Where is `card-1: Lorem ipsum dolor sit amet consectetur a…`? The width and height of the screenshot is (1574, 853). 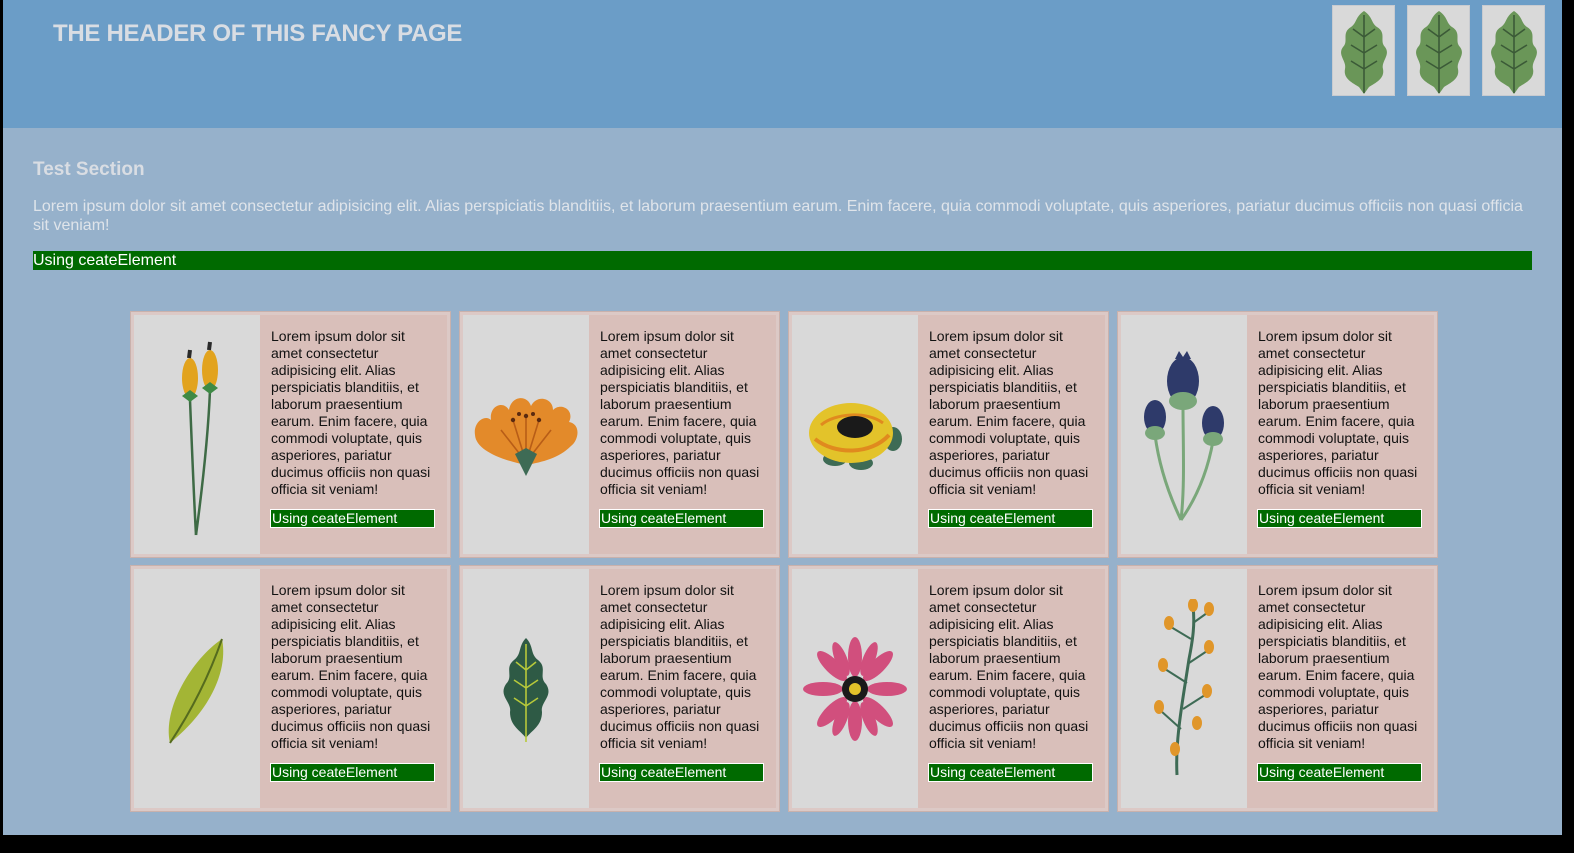
card-1: Lorem ipsum dolor sit amet consectetur a… is located at coordinates (290, 434).